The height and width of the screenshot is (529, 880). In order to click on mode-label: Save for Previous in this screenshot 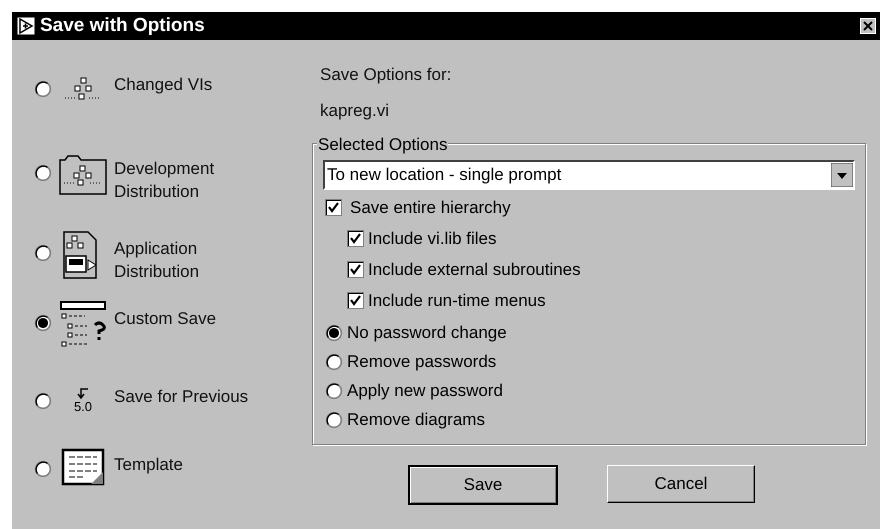, I will do `click(189, 396)`.